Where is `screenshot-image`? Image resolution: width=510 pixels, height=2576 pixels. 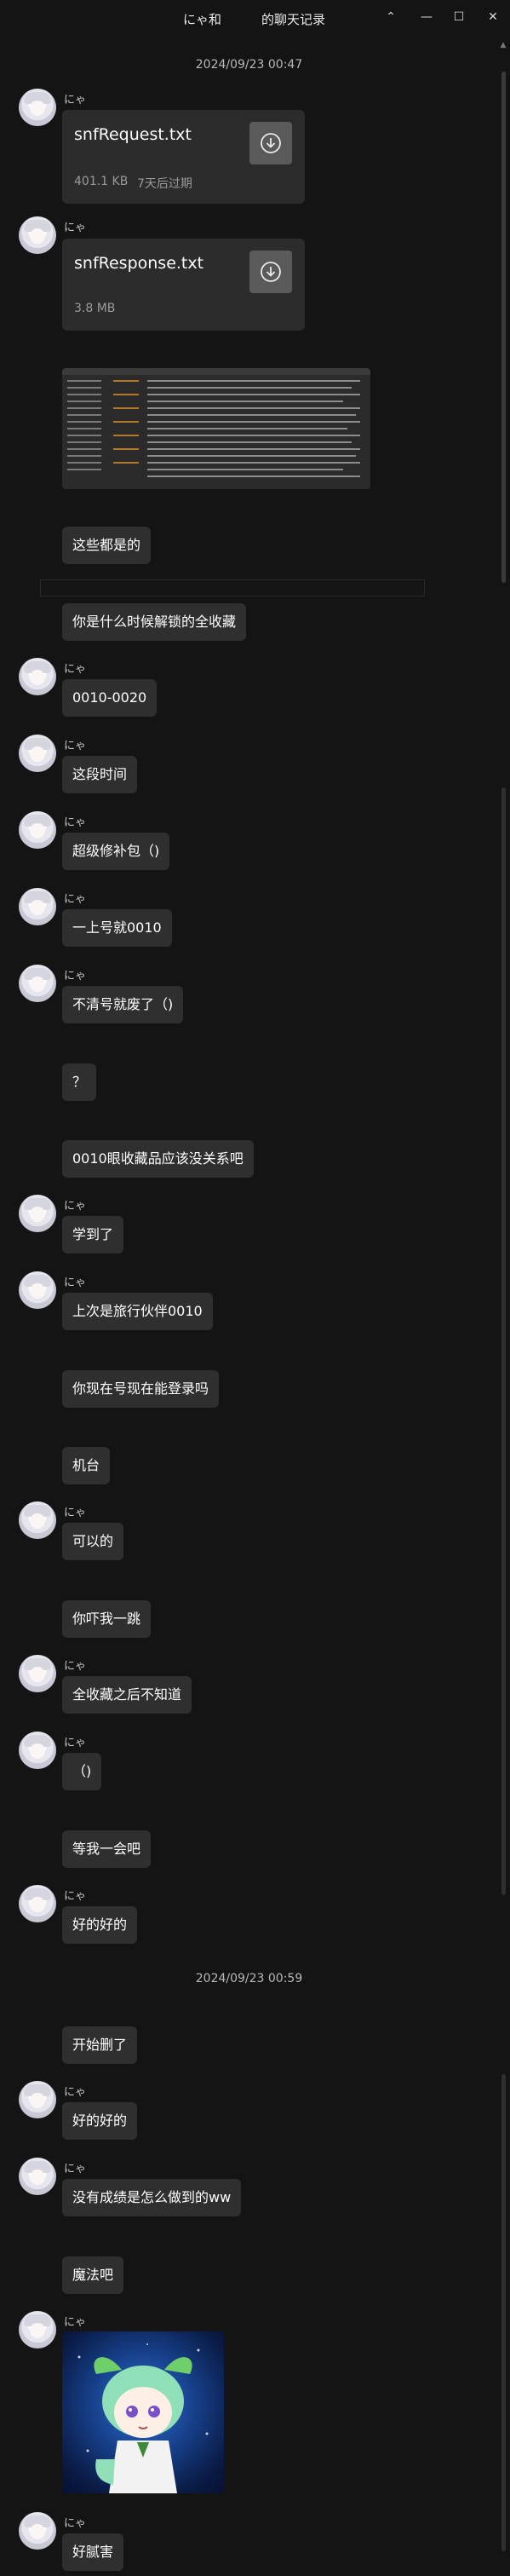
screenshot-image is located at coordinates (216, 428).